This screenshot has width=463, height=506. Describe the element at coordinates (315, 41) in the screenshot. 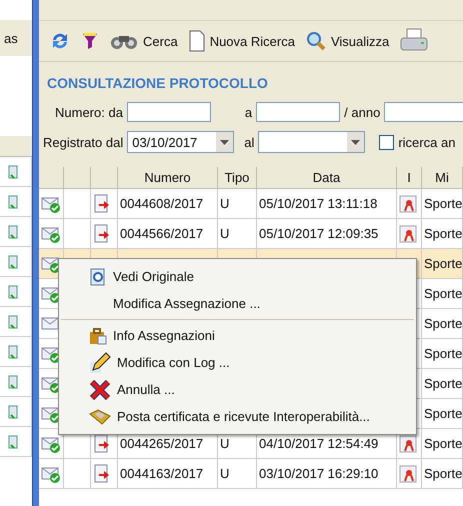

I see `search-icon` at that location.